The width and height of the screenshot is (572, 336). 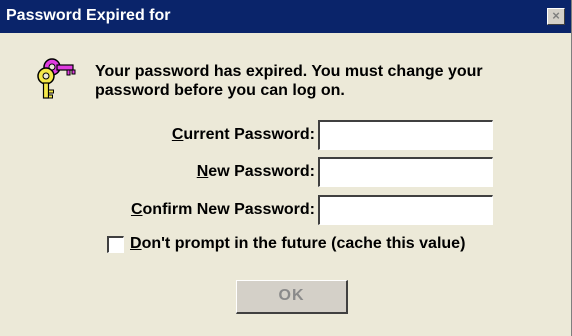 I want to click on ok-button: OK, so click(x=292, y=297).